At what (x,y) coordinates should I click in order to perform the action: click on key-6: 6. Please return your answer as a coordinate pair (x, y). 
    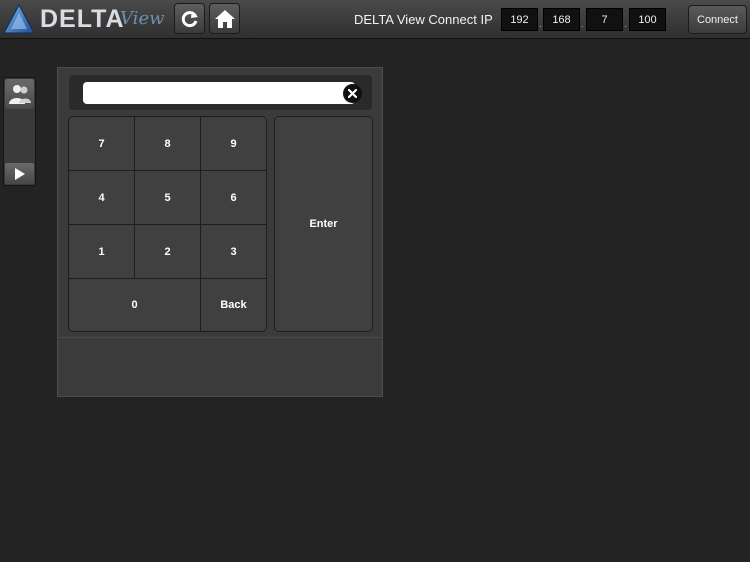
    Looking at the image, I should click on (233, 197).